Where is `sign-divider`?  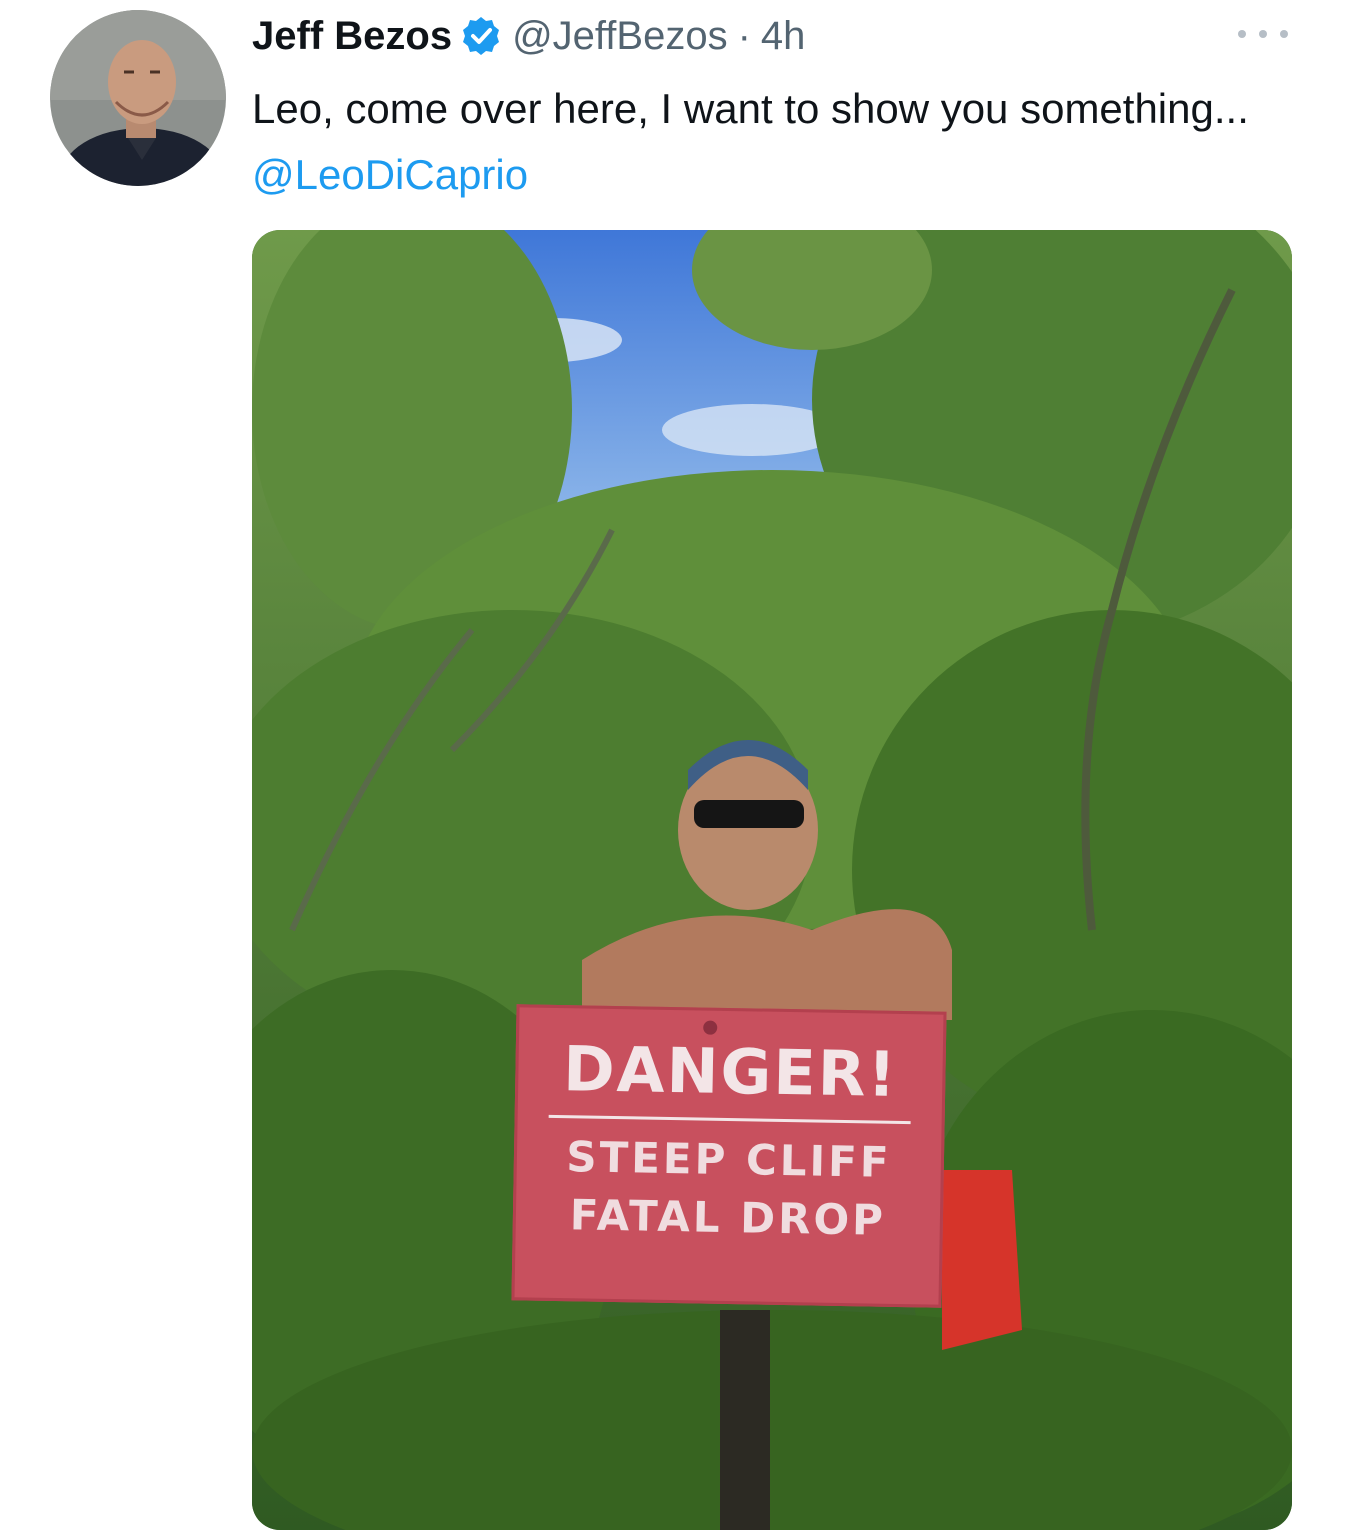 sign-divider is located at coordinates (729, 1119).